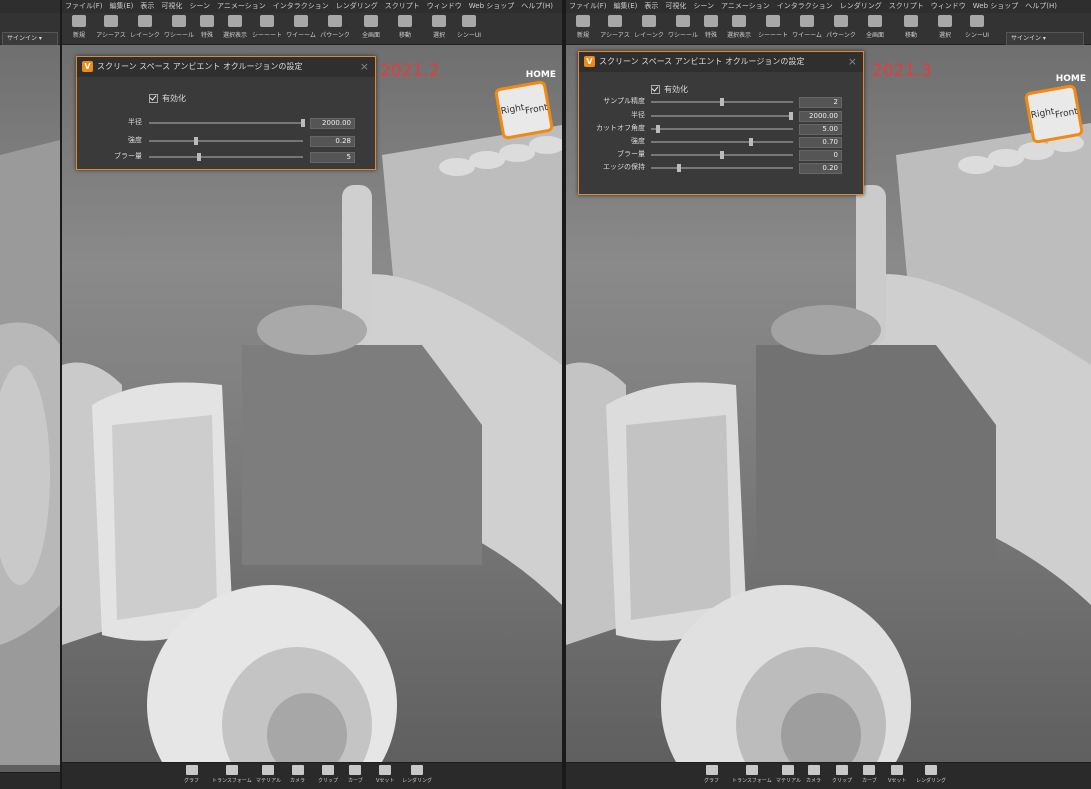  Describe the element at coordinates (658, 129) in the screenshot. I see `cutoff-angle-slider-handle` at that location.